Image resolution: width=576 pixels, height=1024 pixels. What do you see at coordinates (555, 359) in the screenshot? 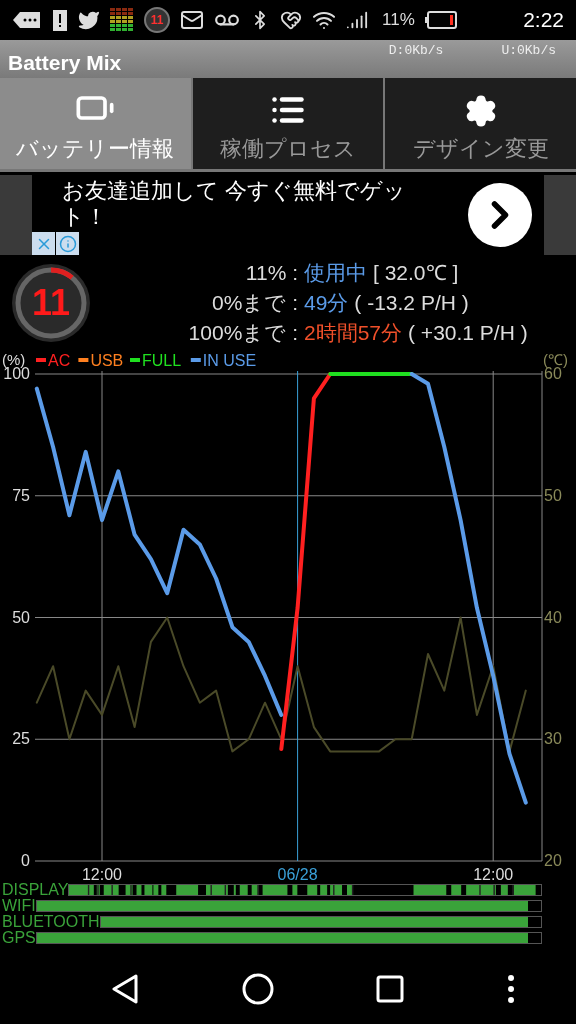
I see `axis-label: (℃)` at bounding box center [555, 359].